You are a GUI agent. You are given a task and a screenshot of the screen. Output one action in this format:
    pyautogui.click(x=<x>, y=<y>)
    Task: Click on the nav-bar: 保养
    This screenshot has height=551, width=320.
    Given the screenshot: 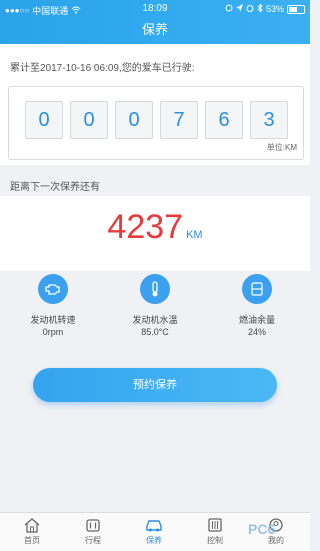 What is the action you would take?
    pyautogui.click(x=155, y=31)
    